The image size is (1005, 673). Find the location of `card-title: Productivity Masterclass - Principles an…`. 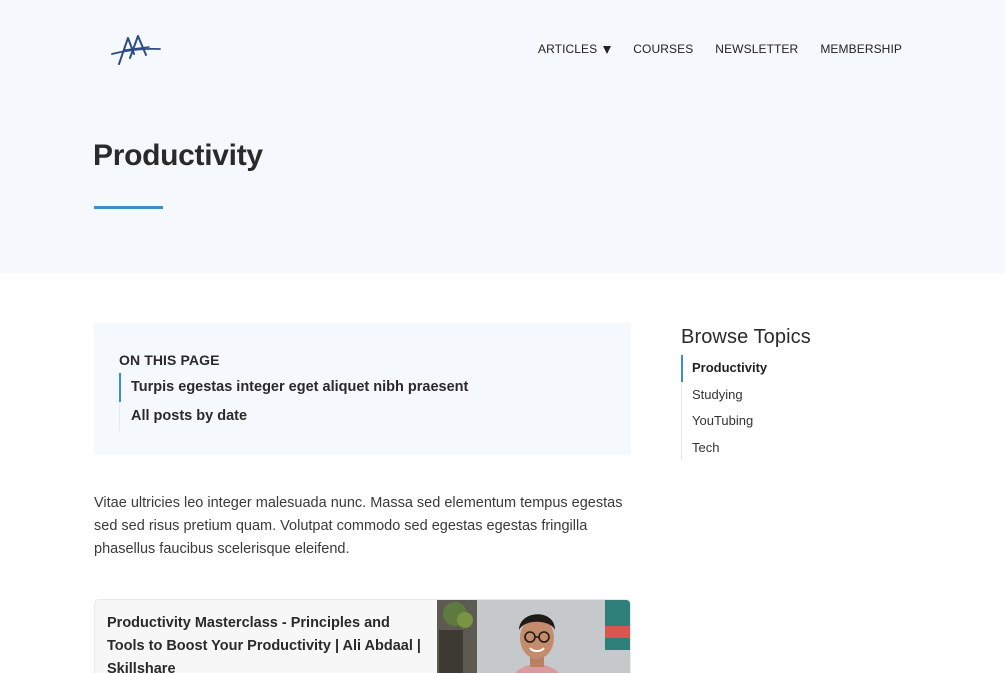

card-title: Productivity Masterclass - Principles an… is located at coordinates (264, 644).